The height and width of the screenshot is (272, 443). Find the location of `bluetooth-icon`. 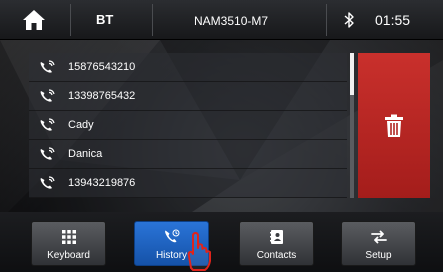

bluetooth-icon is located at coordinates (349, 20).